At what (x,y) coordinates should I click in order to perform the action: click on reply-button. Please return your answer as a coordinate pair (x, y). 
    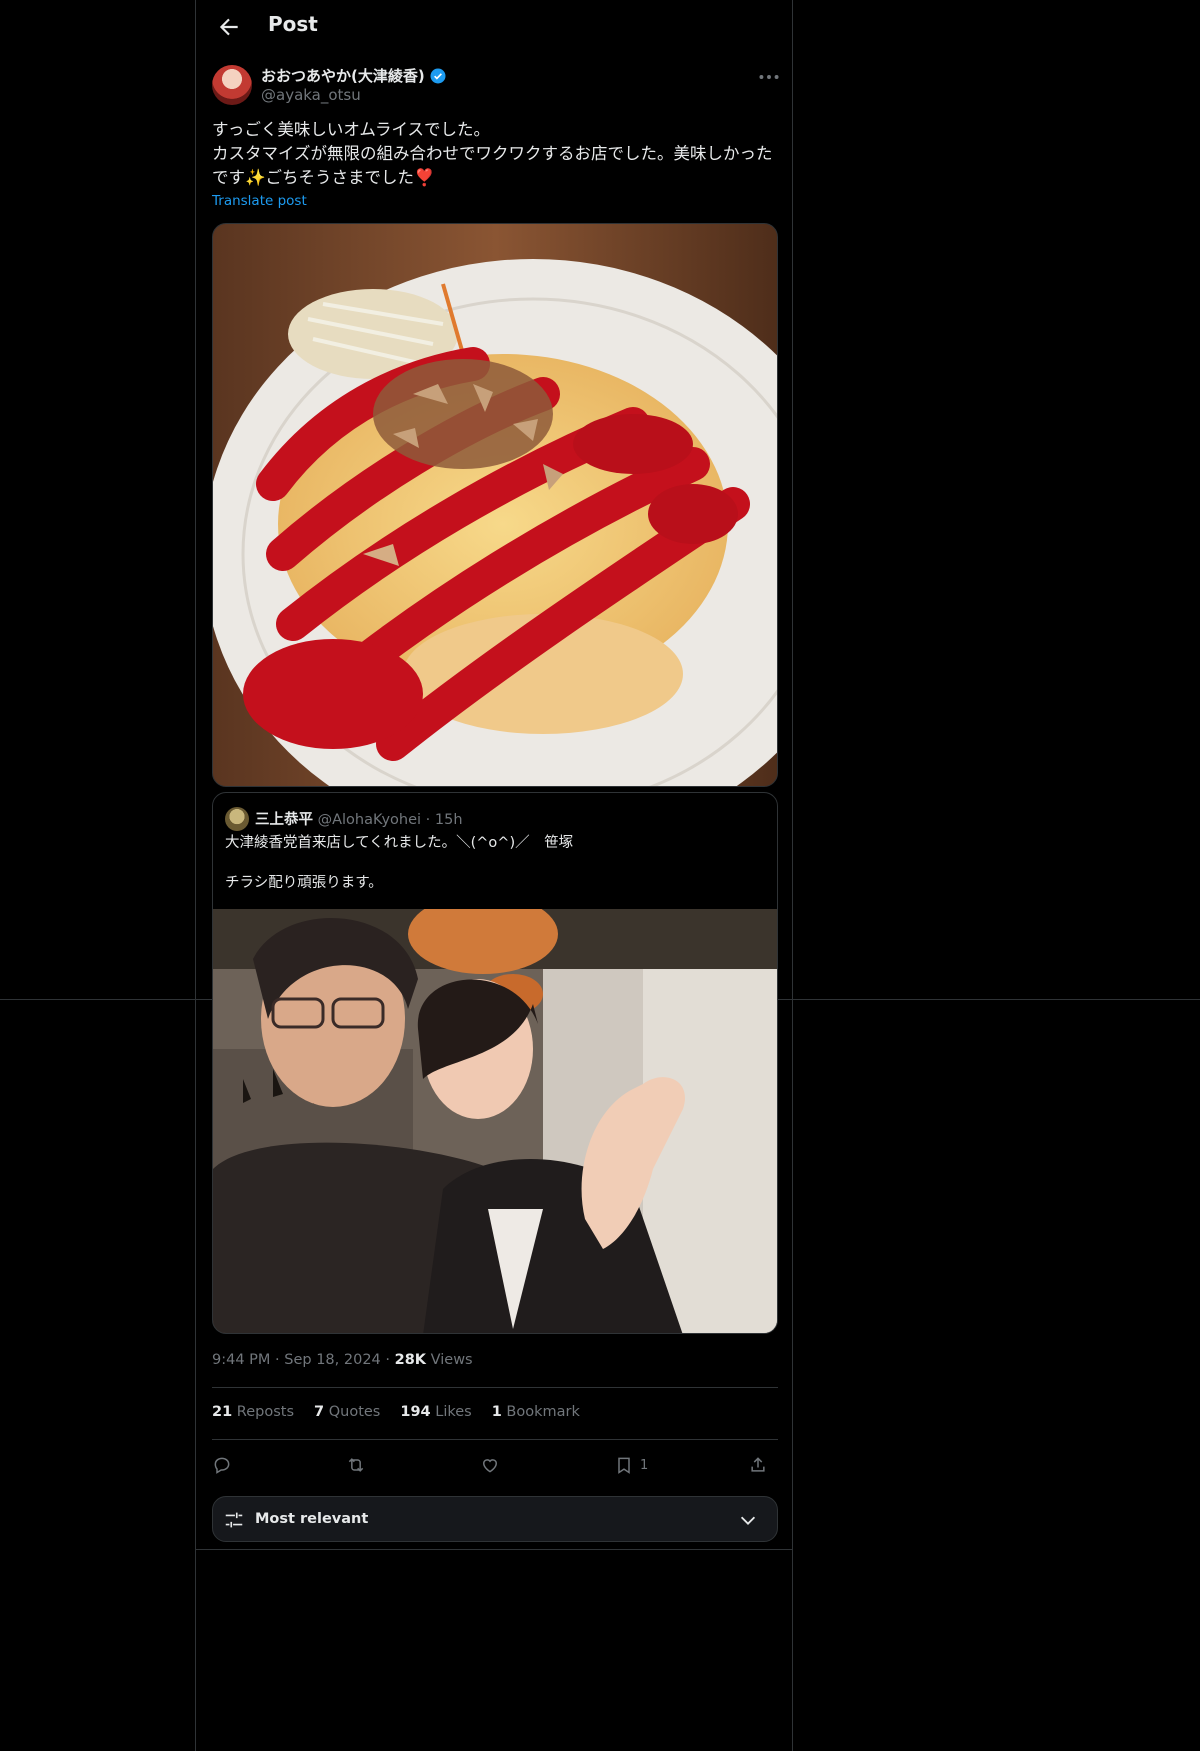
    Looking at the image, I should click on (222, 1465).